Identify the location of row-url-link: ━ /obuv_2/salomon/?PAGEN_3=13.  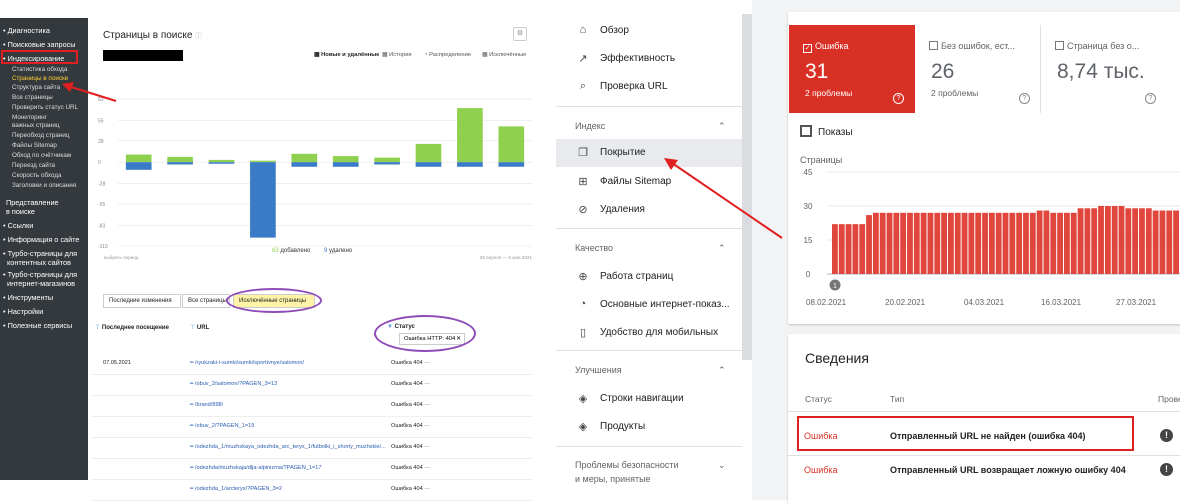
(233, 384).